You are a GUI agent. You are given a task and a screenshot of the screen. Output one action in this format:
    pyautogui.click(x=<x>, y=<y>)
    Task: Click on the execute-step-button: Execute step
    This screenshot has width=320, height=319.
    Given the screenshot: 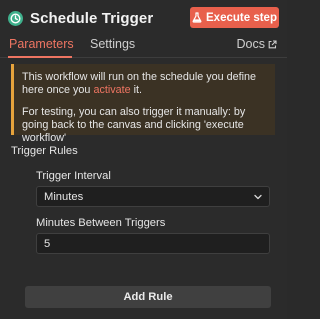 What is the action you would take?
    pyautogui.click(x=234, y=17)
    